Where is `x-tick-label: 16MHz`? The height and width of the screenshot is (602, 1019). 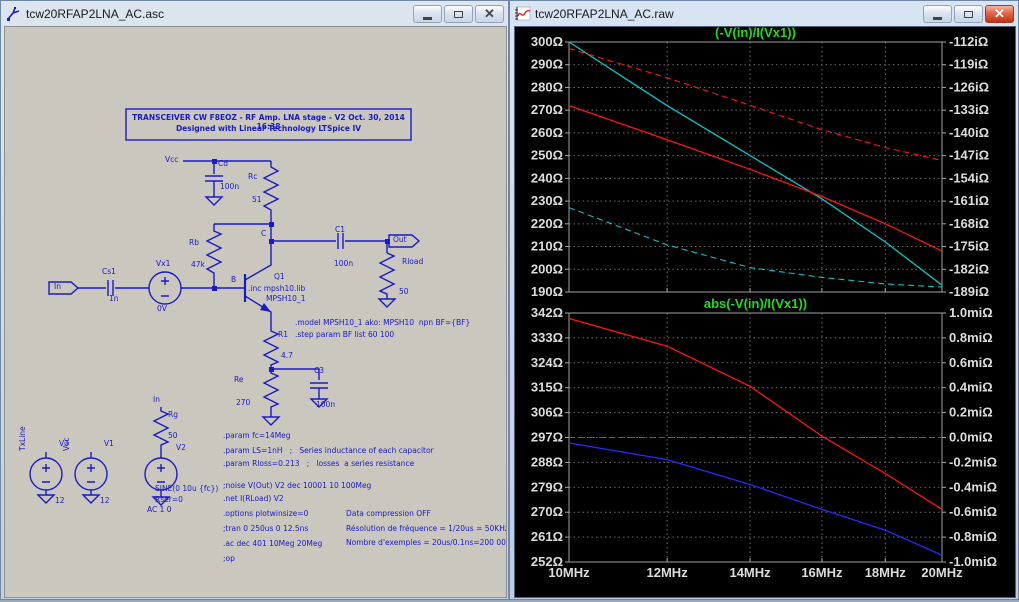 x-tick-label: 16MHz is located at coordinates (822, 572).